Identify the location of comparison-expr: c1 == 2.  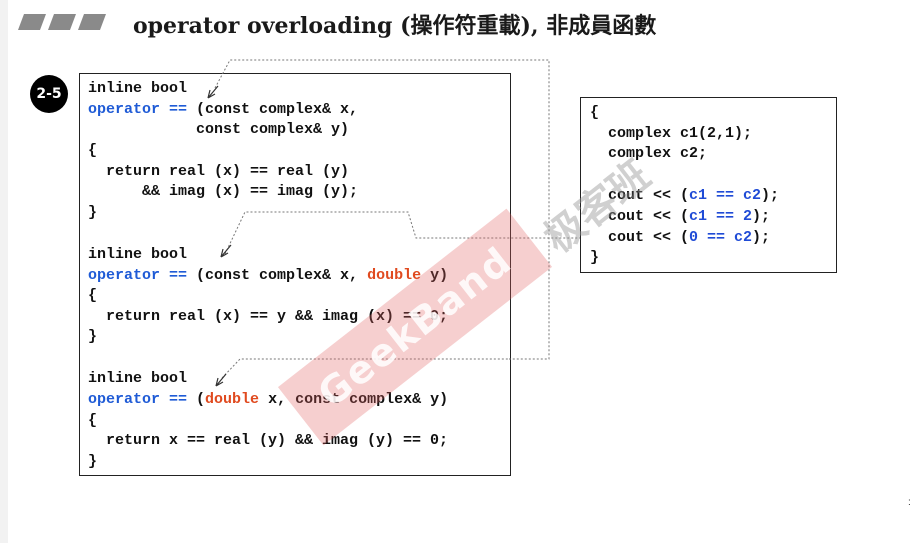
(721, 216).